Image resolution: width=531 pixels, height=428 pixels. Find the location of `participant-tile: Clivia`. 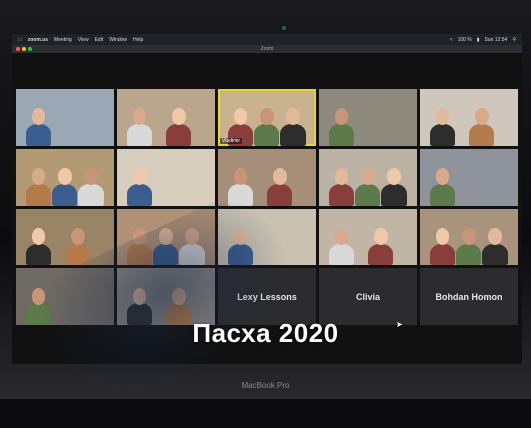

participant-tile: Clivia is located at coordinates (368, 296).